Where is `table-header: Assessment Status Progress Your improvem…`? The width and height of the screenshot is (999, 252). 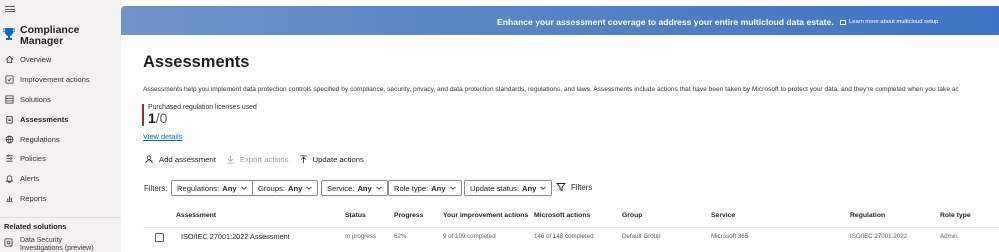 table-header: Assessment Status Progress Your improvem… is located at coordinates (560, 217).